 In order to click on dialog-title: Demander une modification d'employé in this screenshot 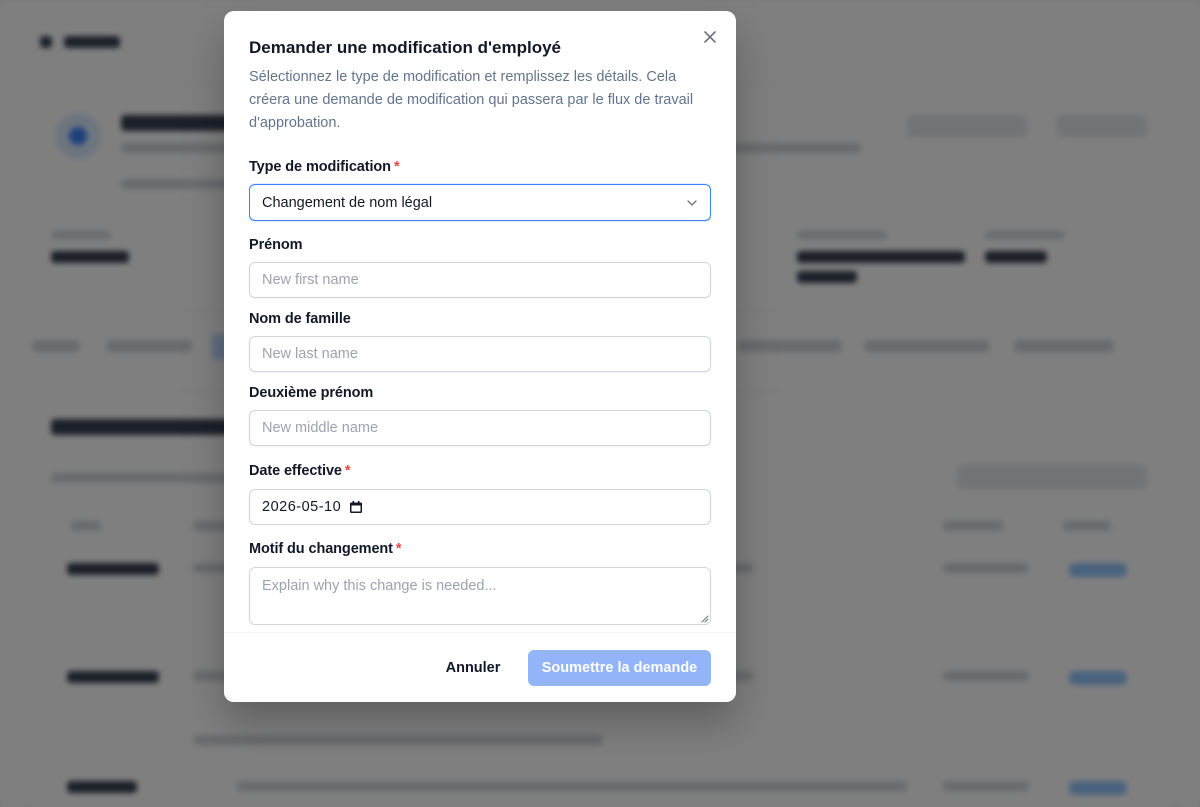, I will do `click(405, 47)`.